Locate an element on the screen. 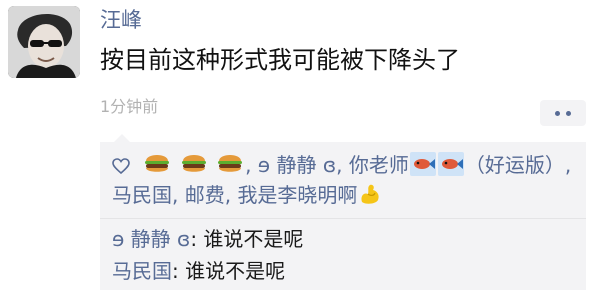 This screenshot has height=294, width=594. liker-name-suffix: （好运版） is located at coordinates (514, 165).